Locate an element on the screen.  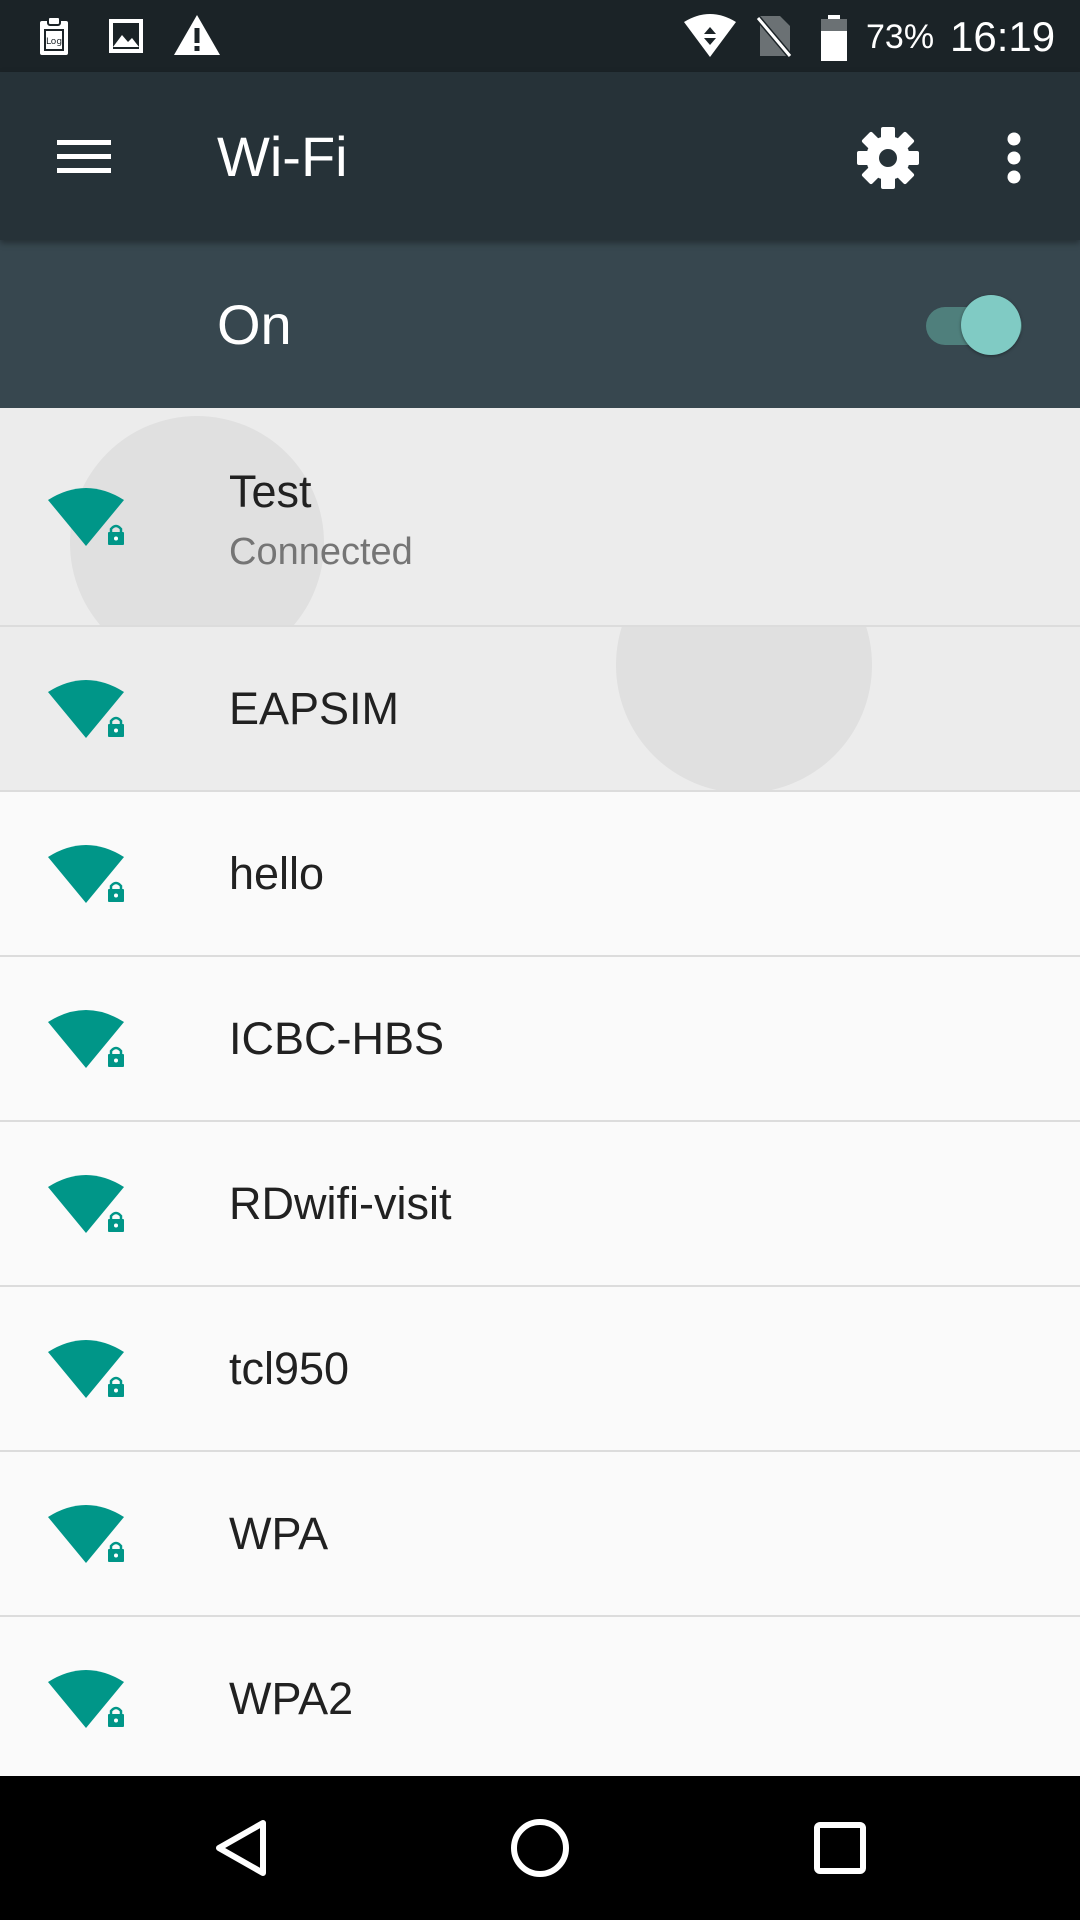
menu-icon is located at coordinates (84, 156).